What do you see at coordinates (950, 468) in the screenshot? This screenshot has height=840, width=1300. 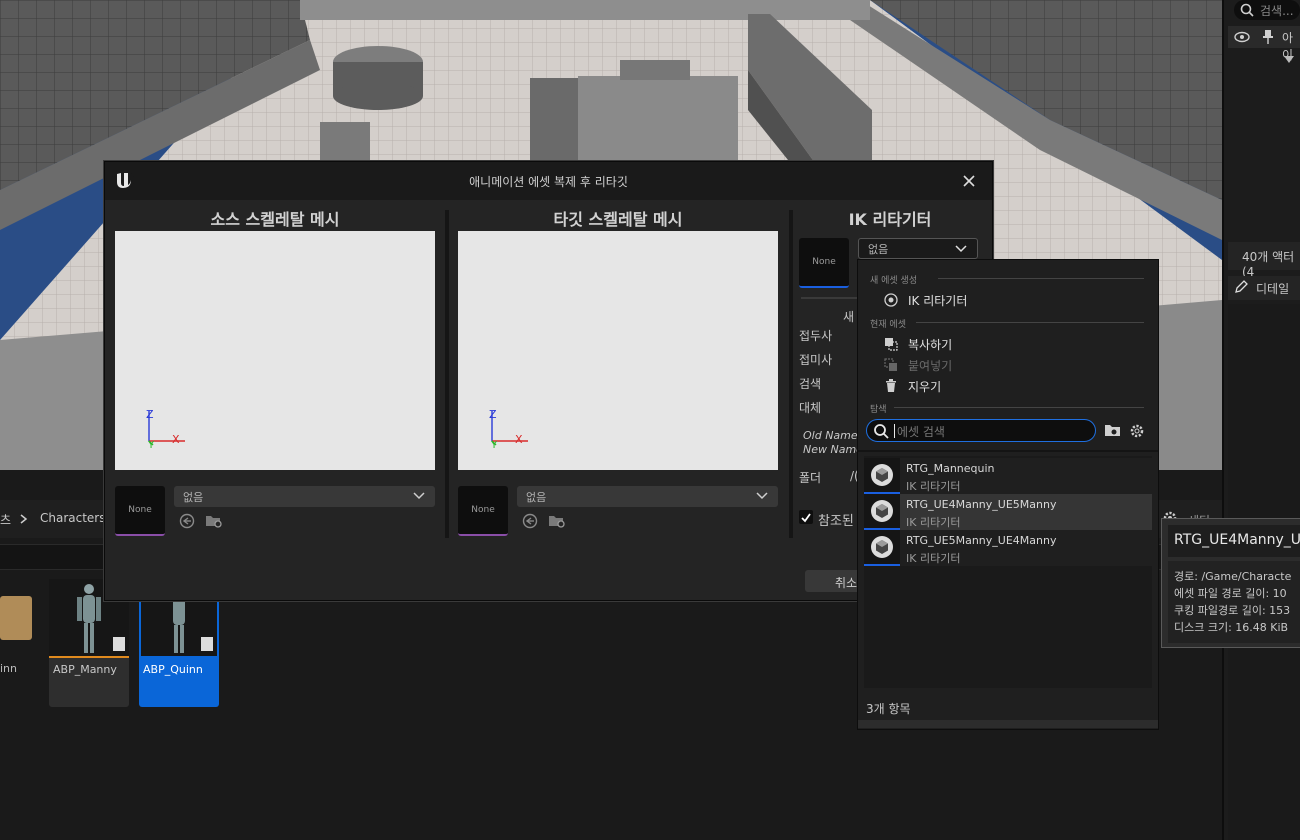 I see `asset-name: RTG_Mannequin` at bounding box center [950, 468].